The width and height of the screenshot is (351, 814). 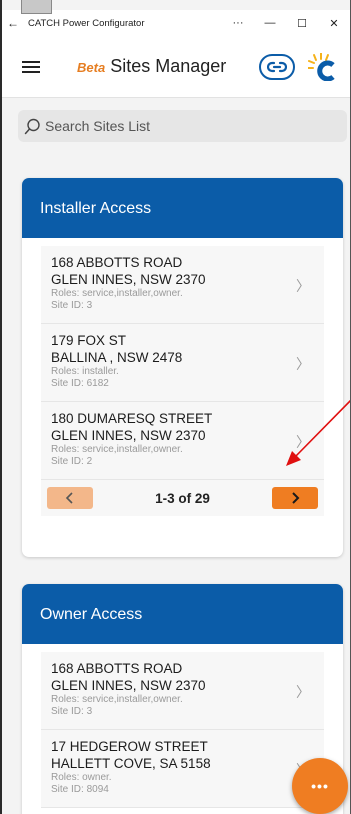 What do you see at coordinates (89, 340) in the screenshot?
I see `site-address-line1: 179 FOX ST` at bounding box center [89, 340].